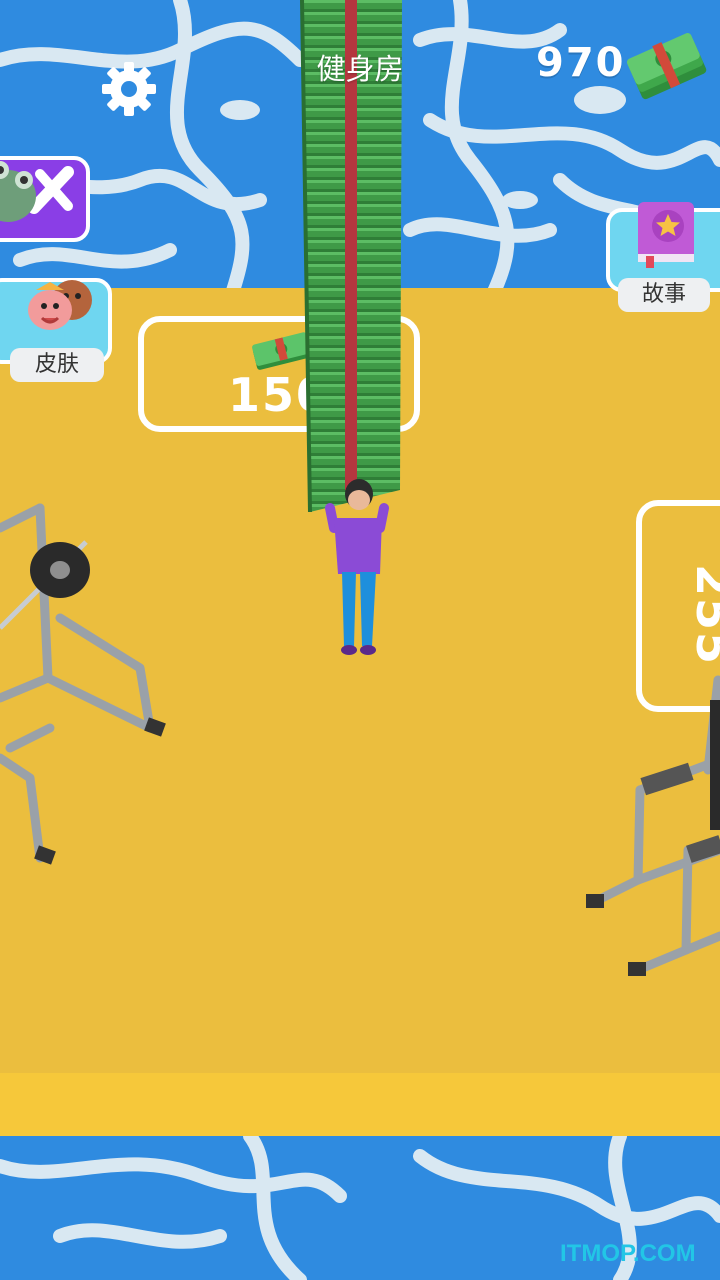  Describe the element at coordinates (649, 830) in the screenshot. I see `squat-rack-right` at that location.